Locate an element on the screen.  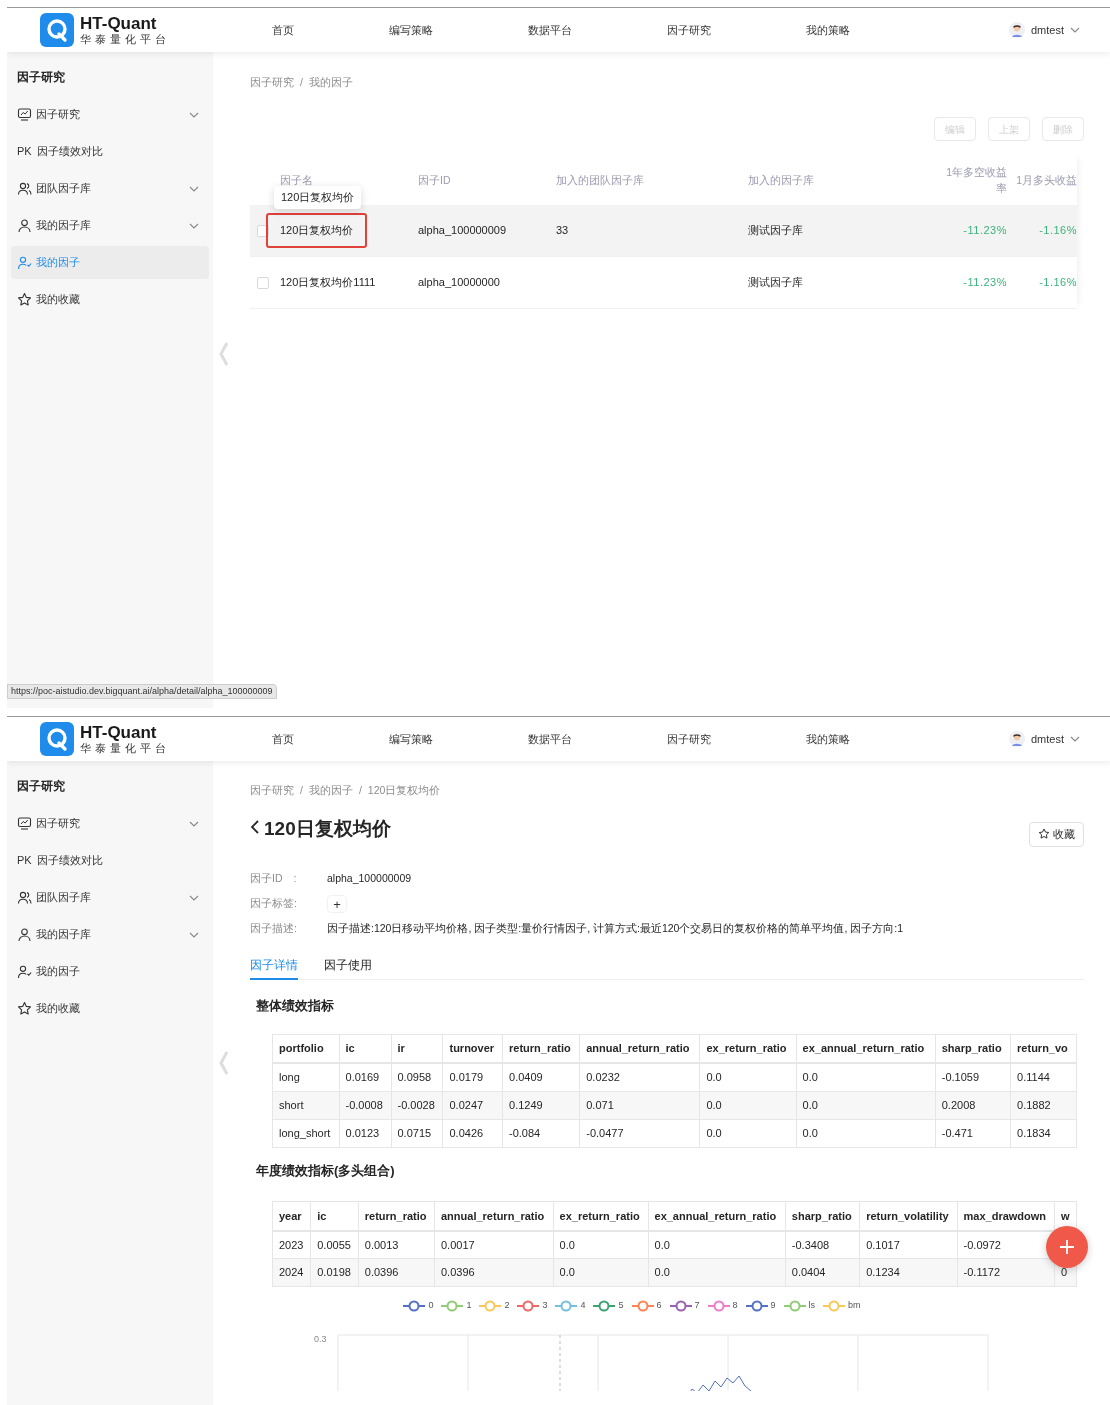
column-header: max_drawdown is located at coordinates (1006, 1216).